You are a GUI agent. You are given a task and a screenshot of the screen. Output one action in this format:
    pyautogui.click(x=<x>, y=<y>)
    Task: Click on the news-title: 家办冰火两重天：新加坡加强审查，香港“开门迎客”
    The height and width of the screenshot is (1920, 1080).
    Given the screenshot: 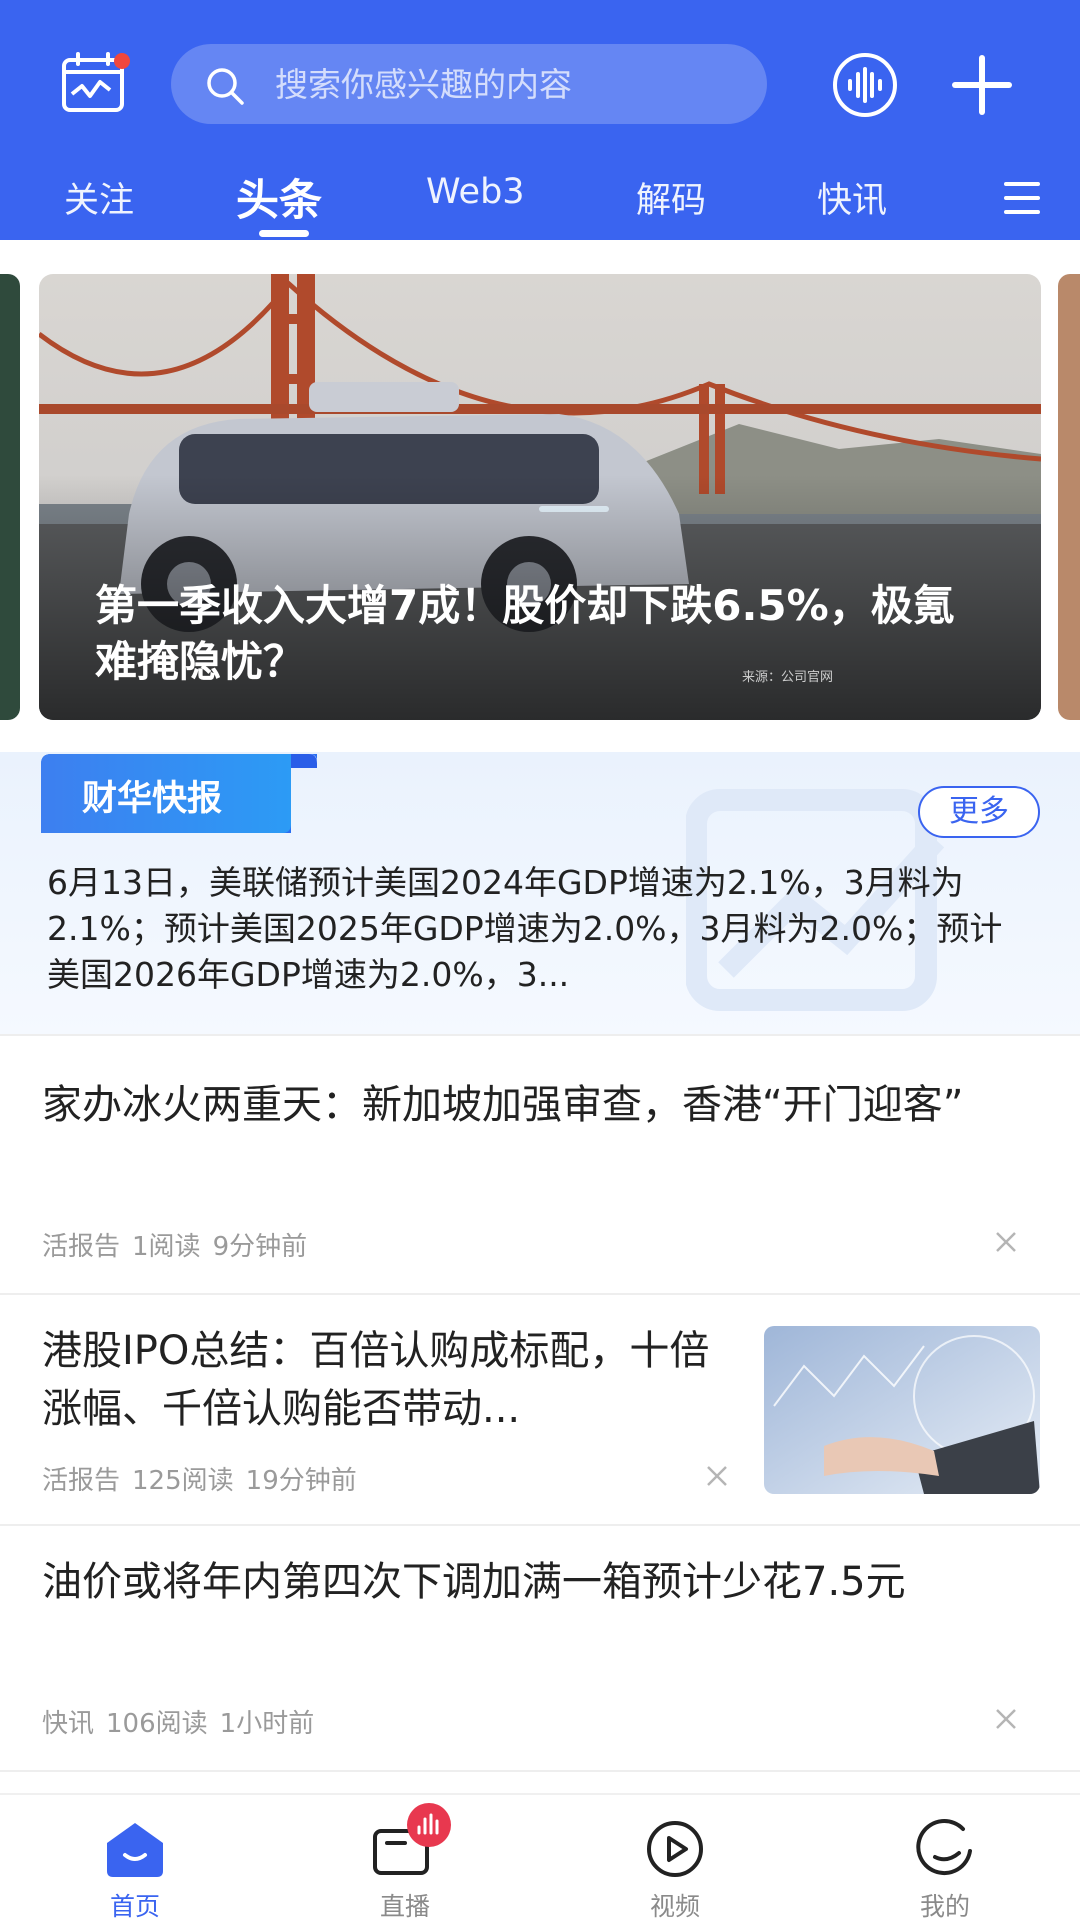 What is the action you would take?
    pyautogui.click(x=537, y=1105)
    